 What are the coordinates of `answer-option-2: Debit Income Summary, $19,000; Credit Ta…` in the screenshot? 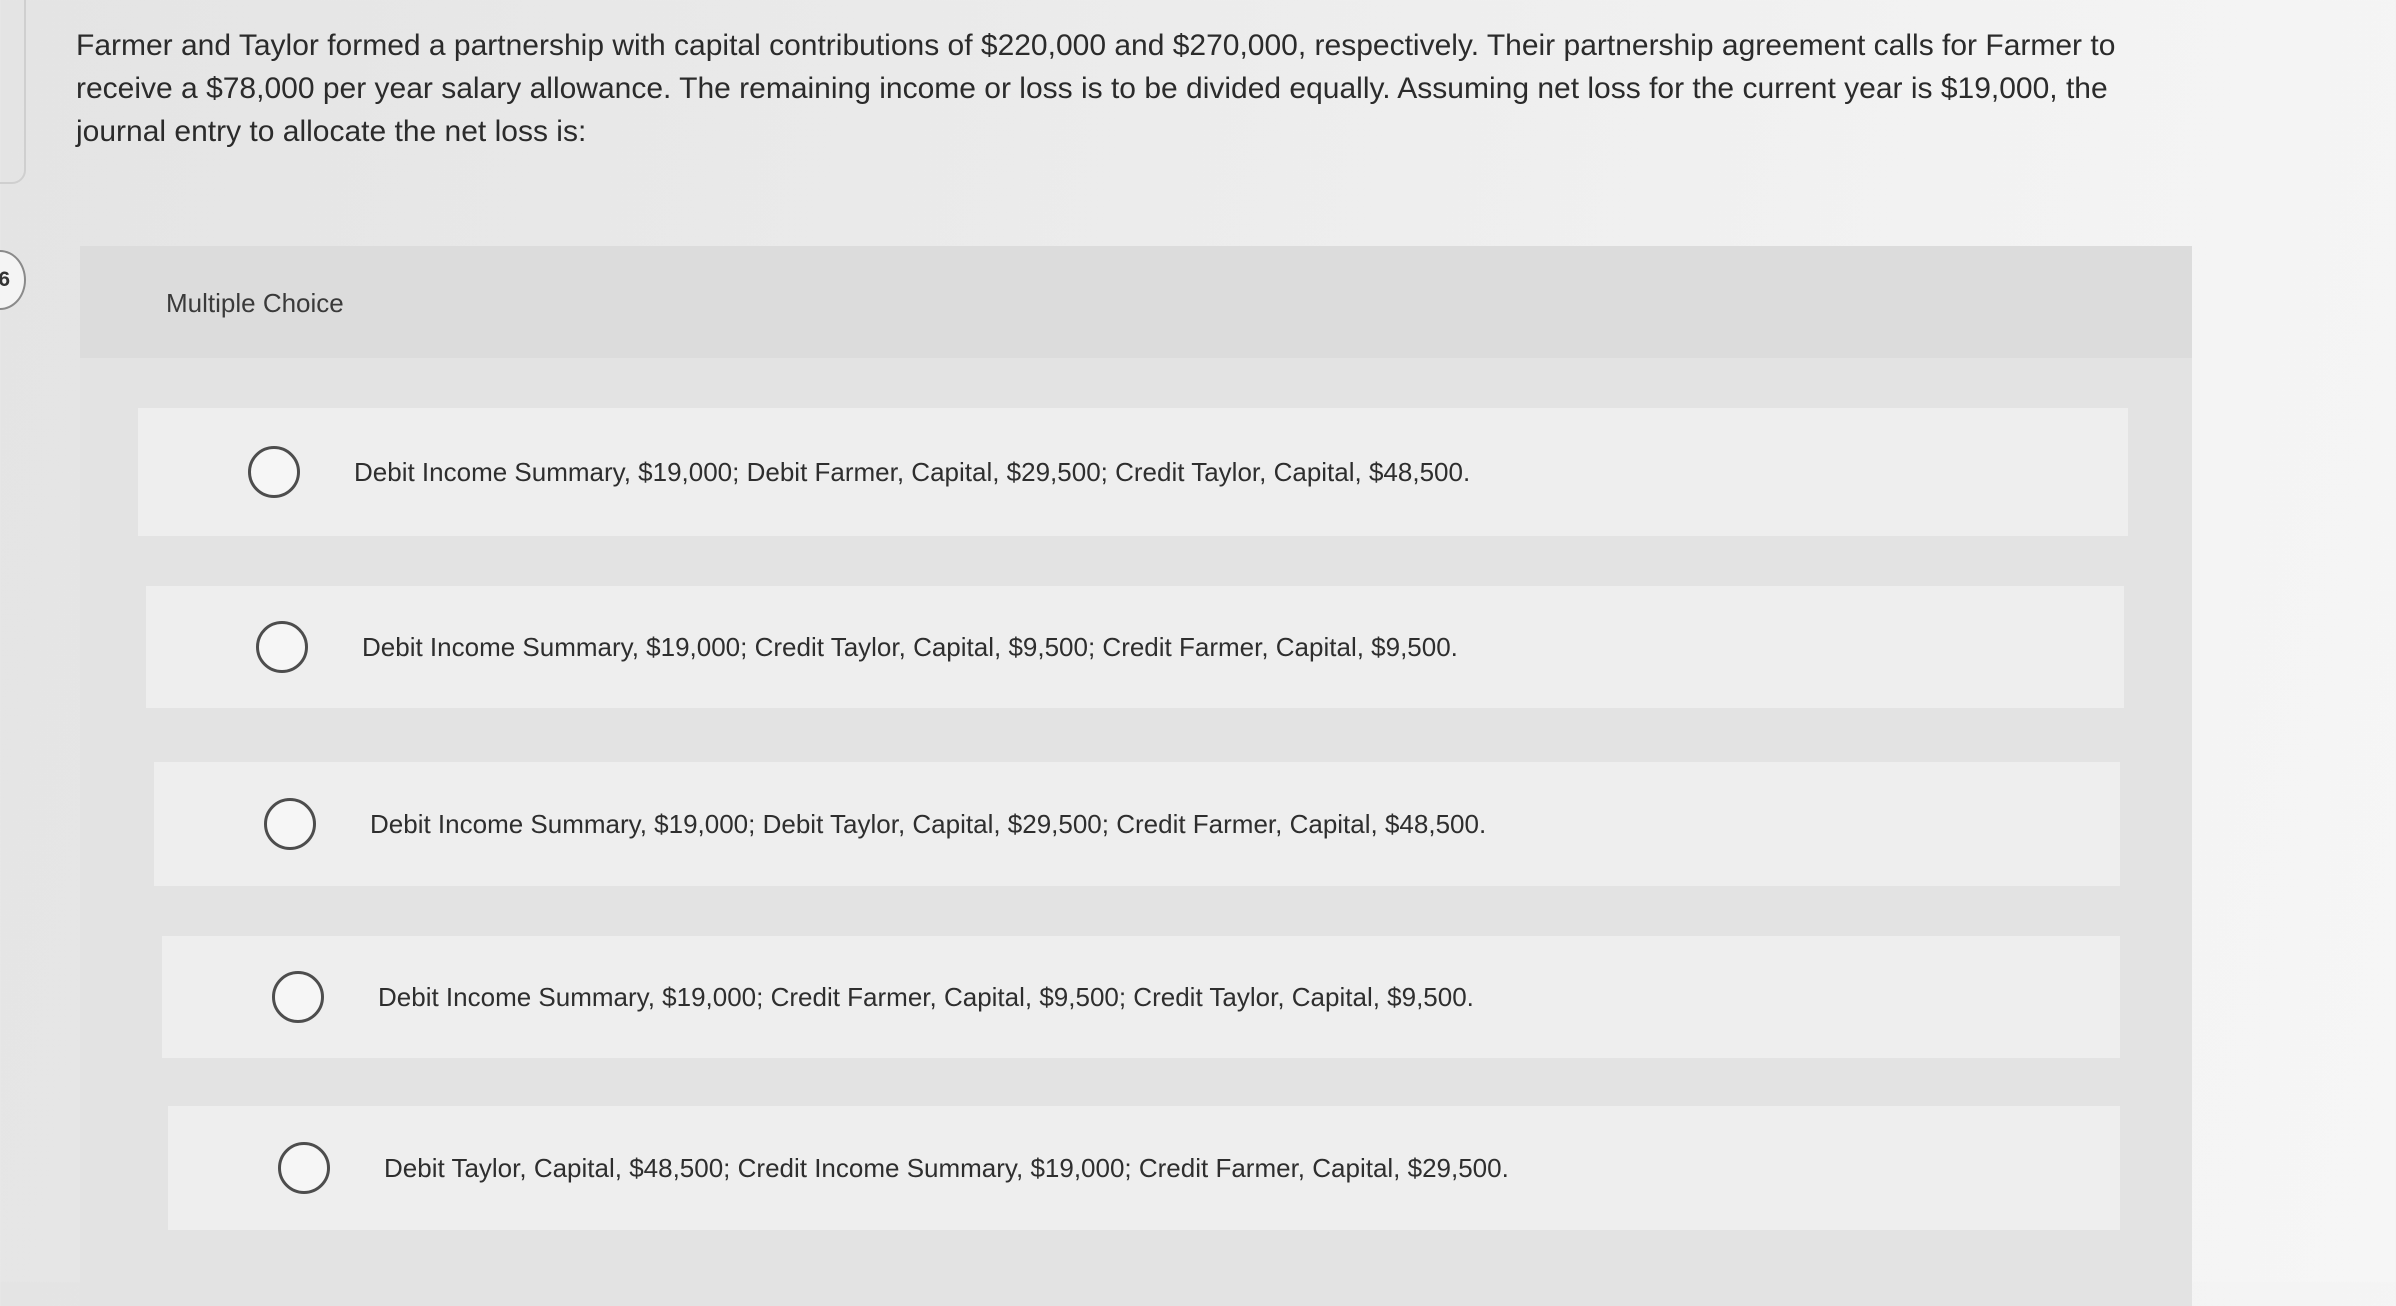 It's located at (1135, 647).